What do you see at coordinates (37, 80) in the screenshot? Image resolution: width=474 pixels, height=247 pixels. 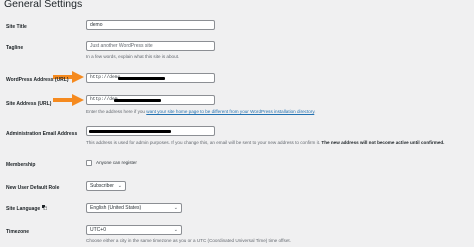 I see `wordpress-address-label: WordPress Address (URL)` at bounding box center [37, 80].